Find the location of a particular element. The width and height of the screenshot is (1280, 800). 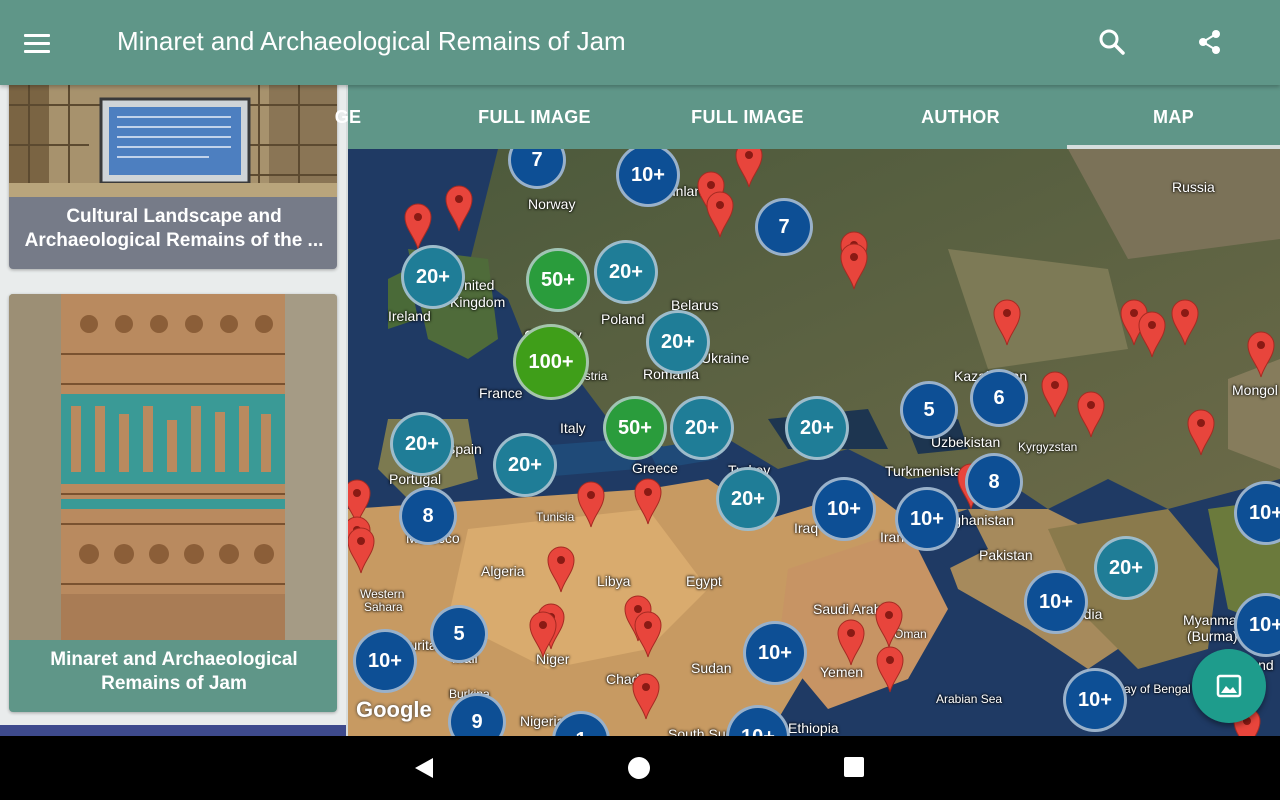

map-label: Italy is located at coordinates (573, 428).